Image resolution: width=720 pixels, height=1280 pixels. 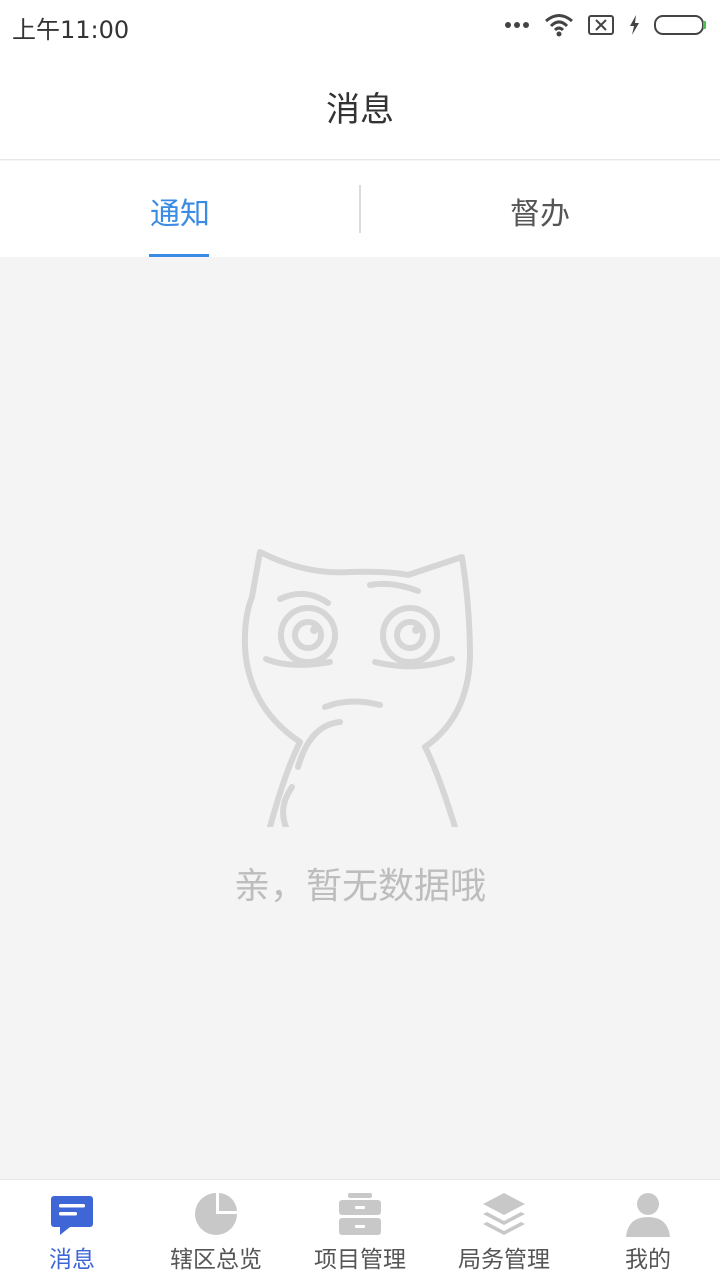 I want to click on nav-label-bureau-management: 局务管理, so click(x=504, y=1260).